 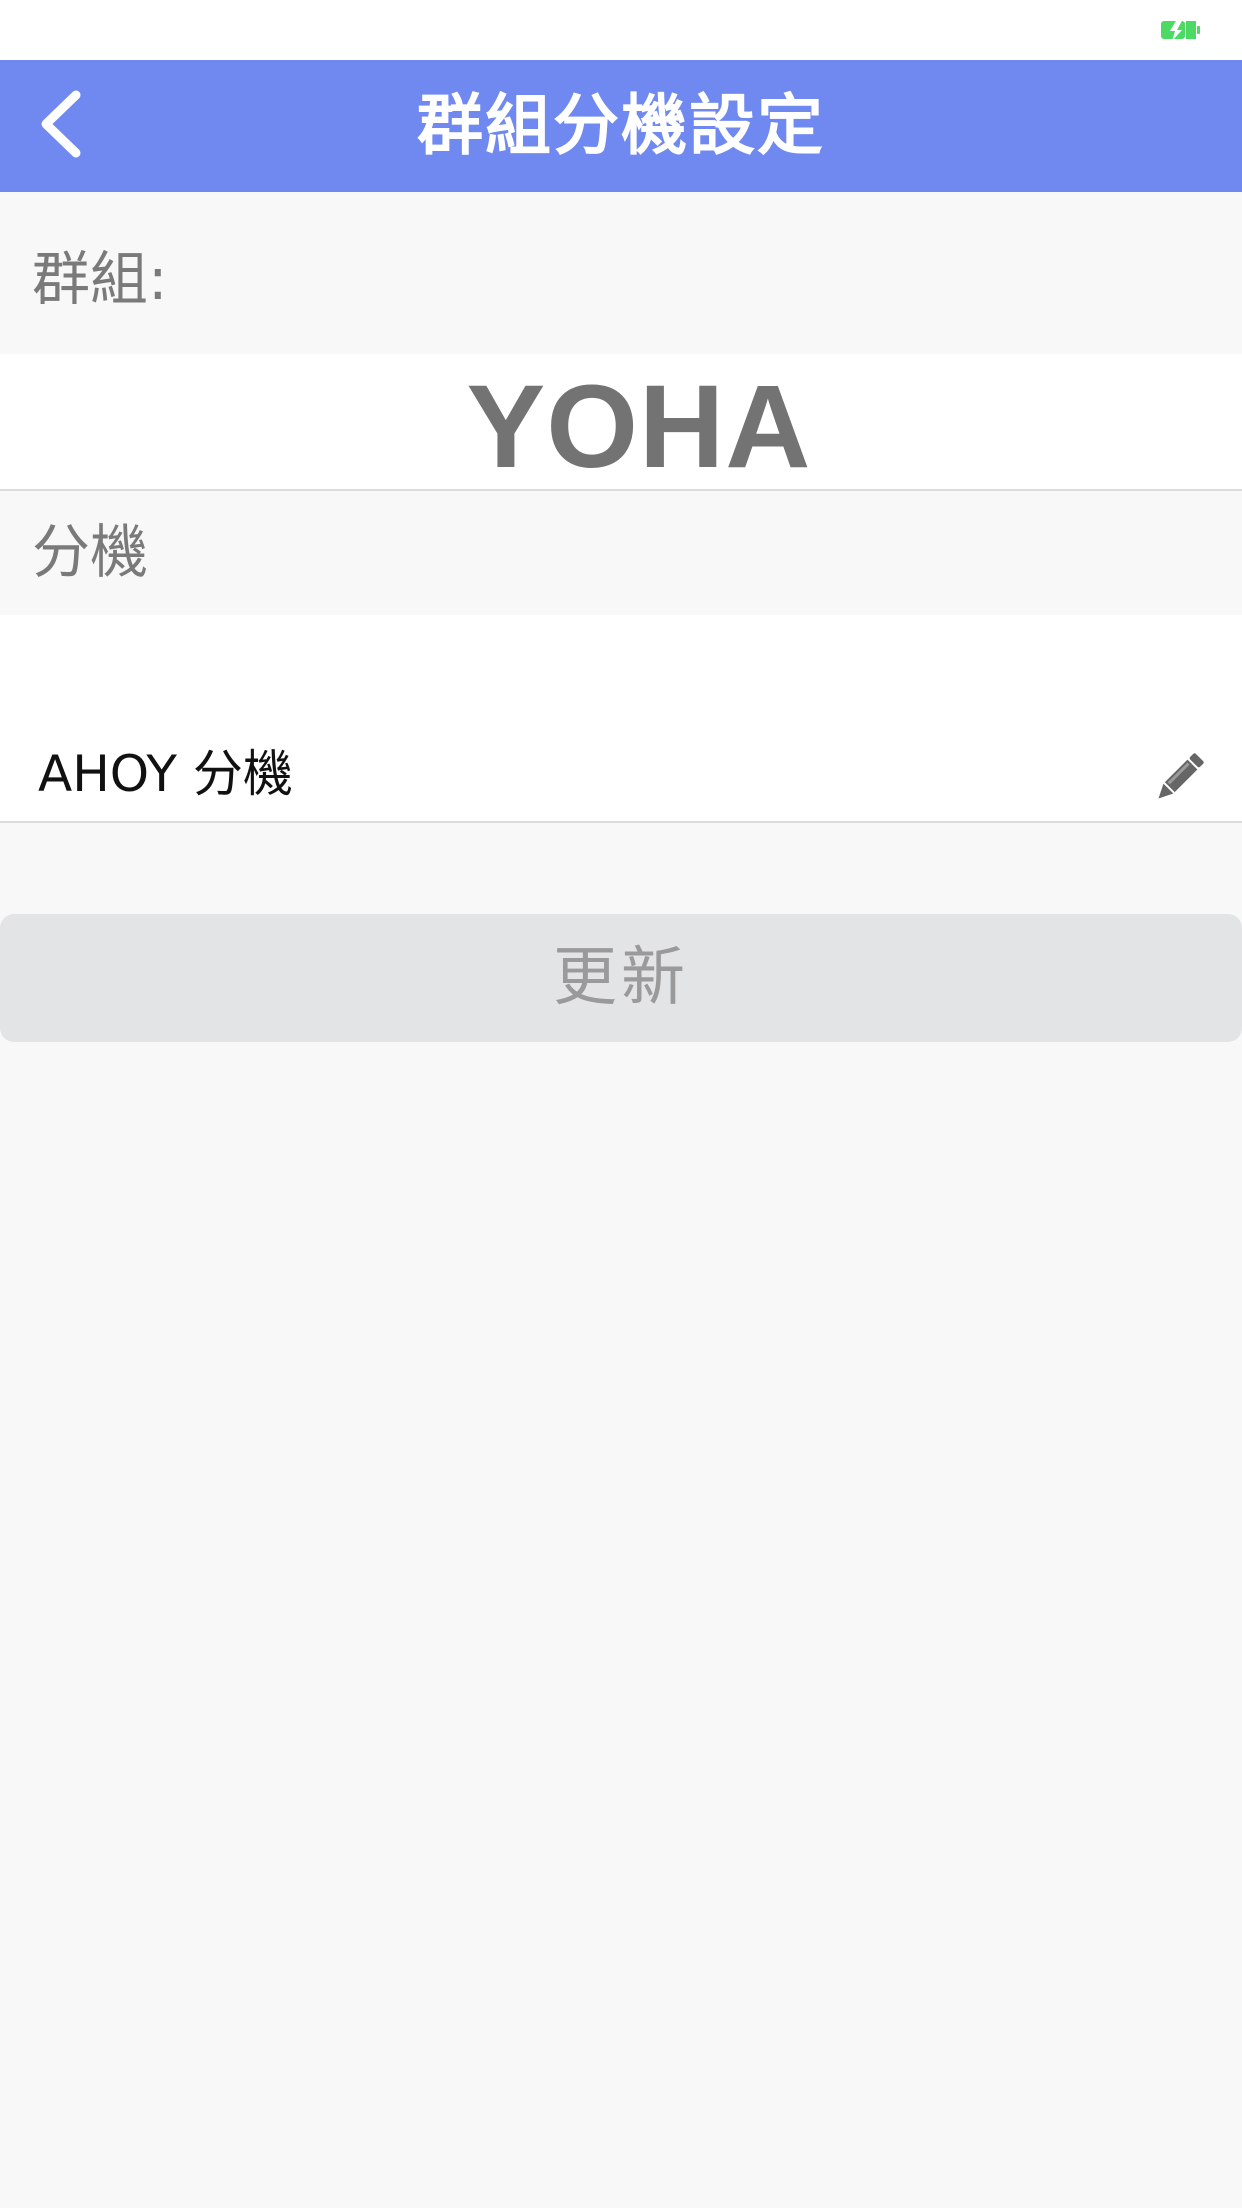 I want to click on battery-charging-icon, so click(x=1180, y=30).